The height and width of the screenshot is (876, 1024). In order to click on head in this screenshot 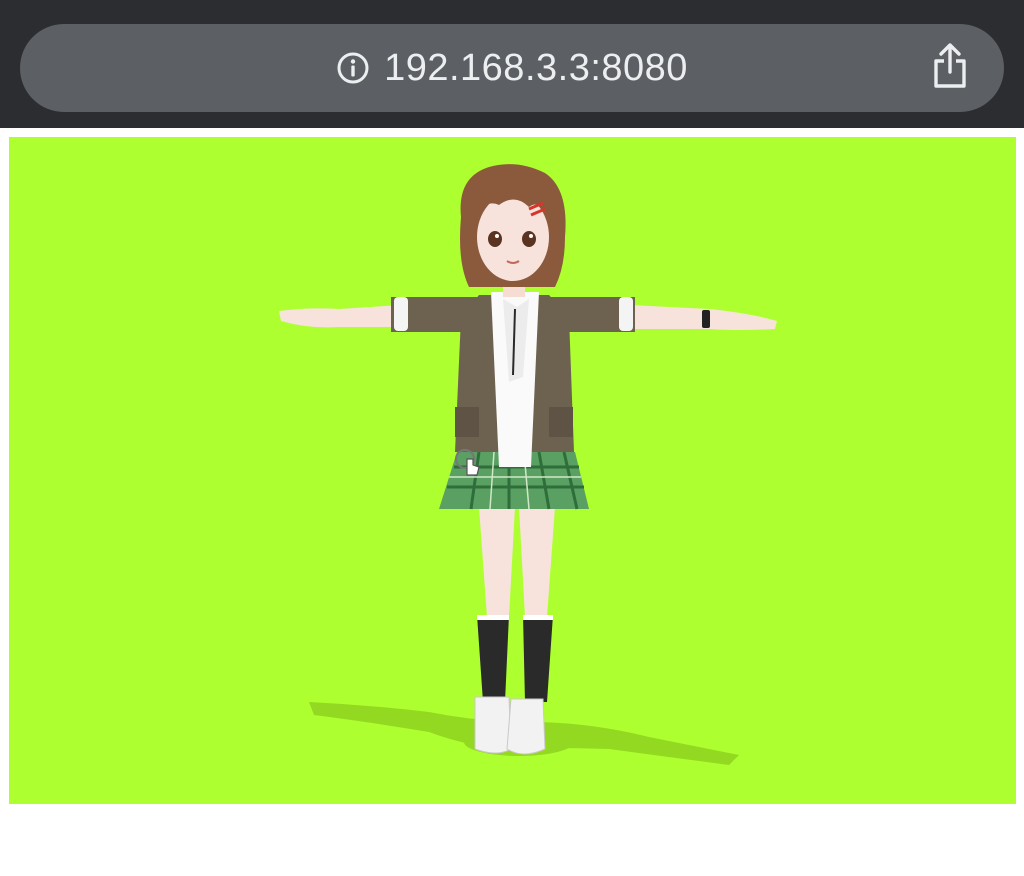, I will do `click(513, 230)`.